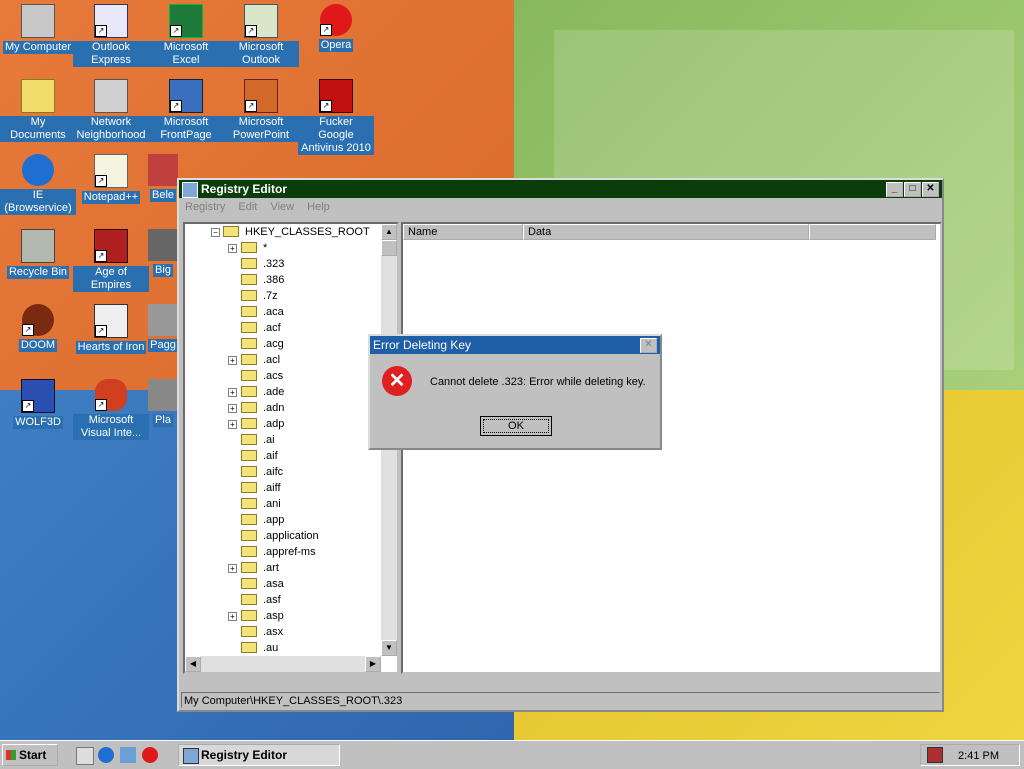 Image resolution: width=1024 pixels, height=769 pixels. I want to click on tray-app-icon, so click(935, 755).